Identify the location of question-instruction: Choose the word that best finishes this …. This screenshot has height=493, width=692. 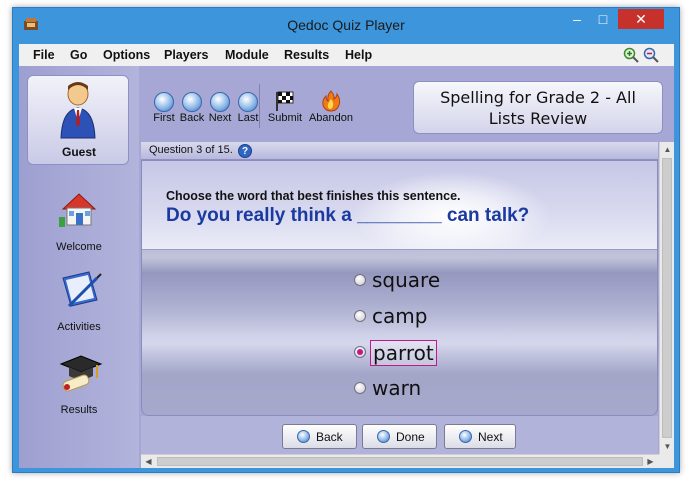
(313, 196).